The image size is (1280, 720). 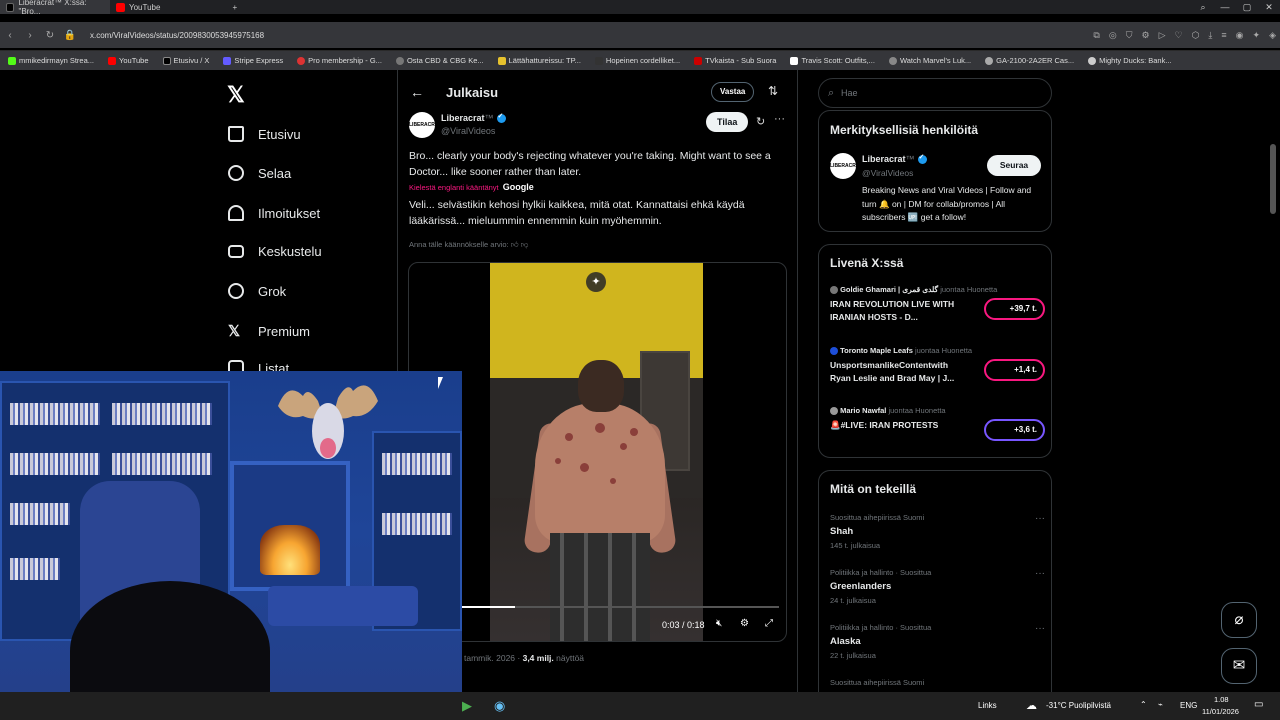 I want to click on nav-home: Etusivu, so click(x=264, y=134).